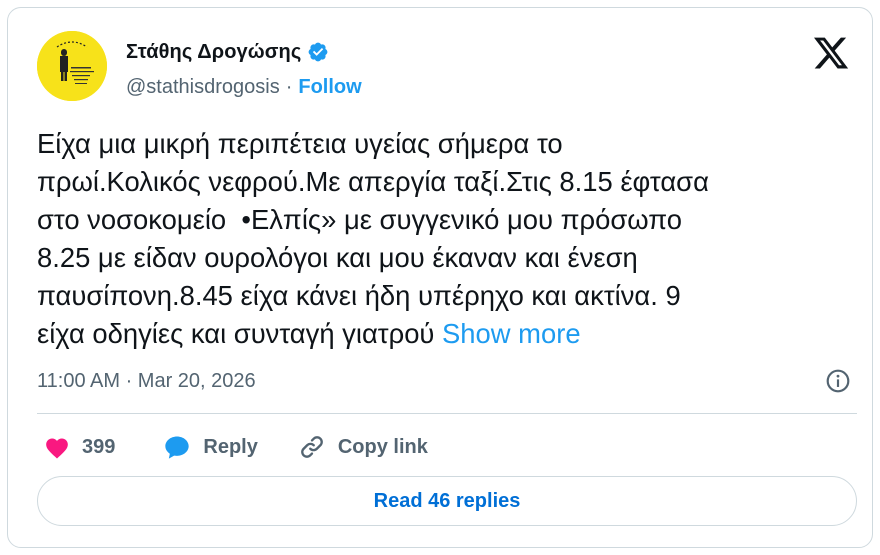  I want to click on action-bar: 399 Reply Copy link, so click(236, 447).